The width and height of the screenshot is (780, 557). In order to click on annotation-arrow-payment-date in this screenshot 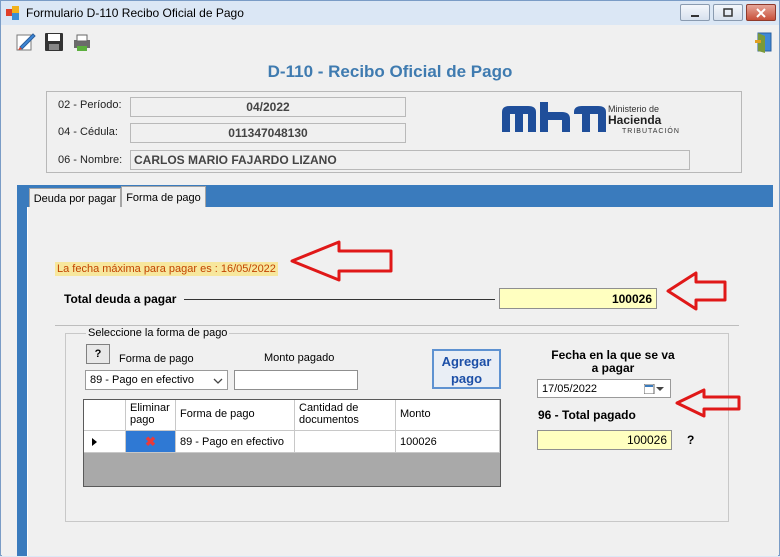, I will do `click(708, 403)`.